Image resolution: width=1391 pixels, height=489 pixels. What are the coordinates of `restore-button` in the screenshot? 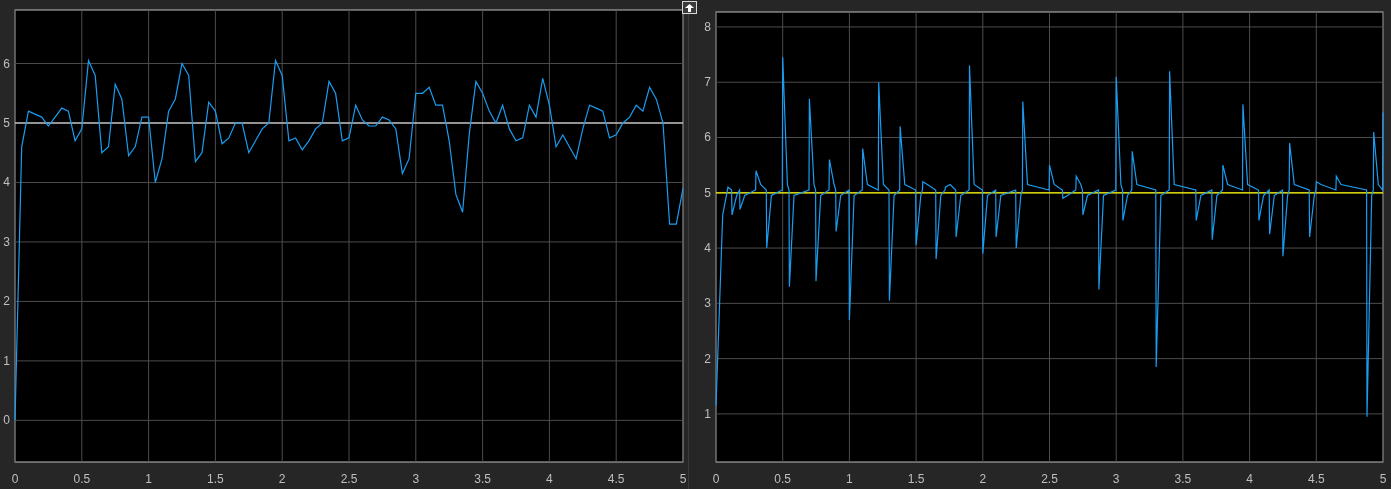 It's located at (689, 7).